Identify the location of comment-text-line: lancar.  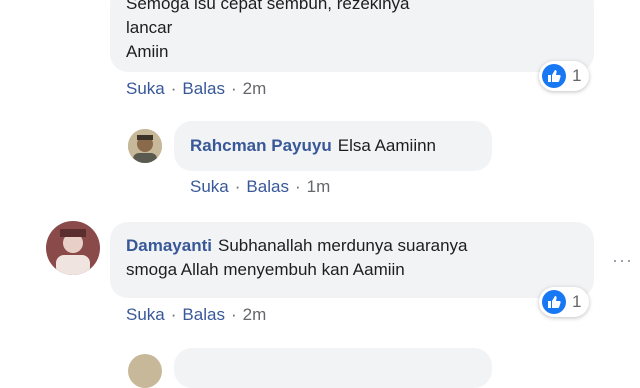
(149, 27).